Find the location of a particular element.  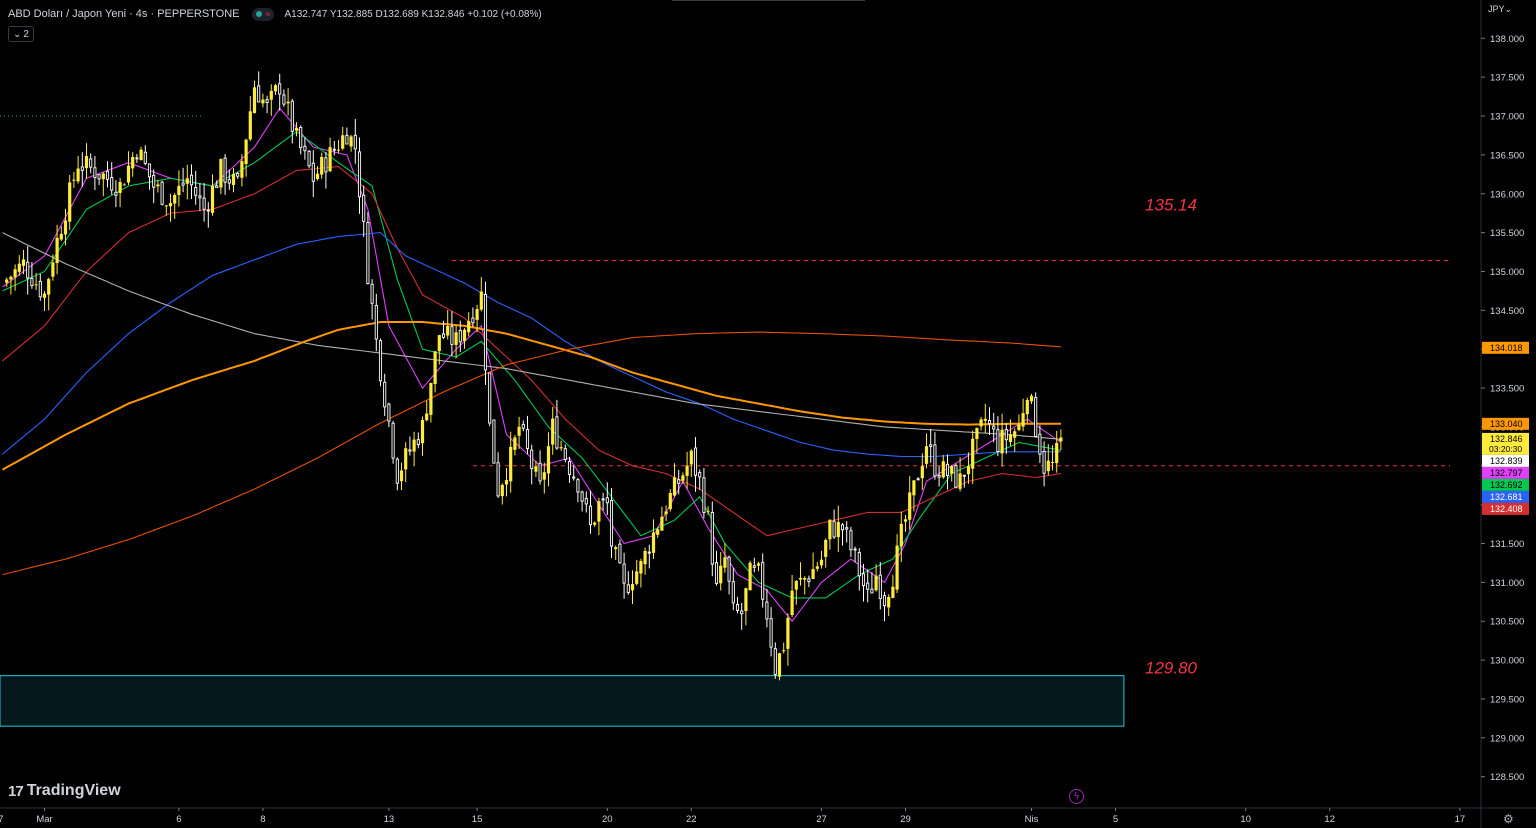

price-tag-label: 132.846 is located at coordinates (1506, 439).